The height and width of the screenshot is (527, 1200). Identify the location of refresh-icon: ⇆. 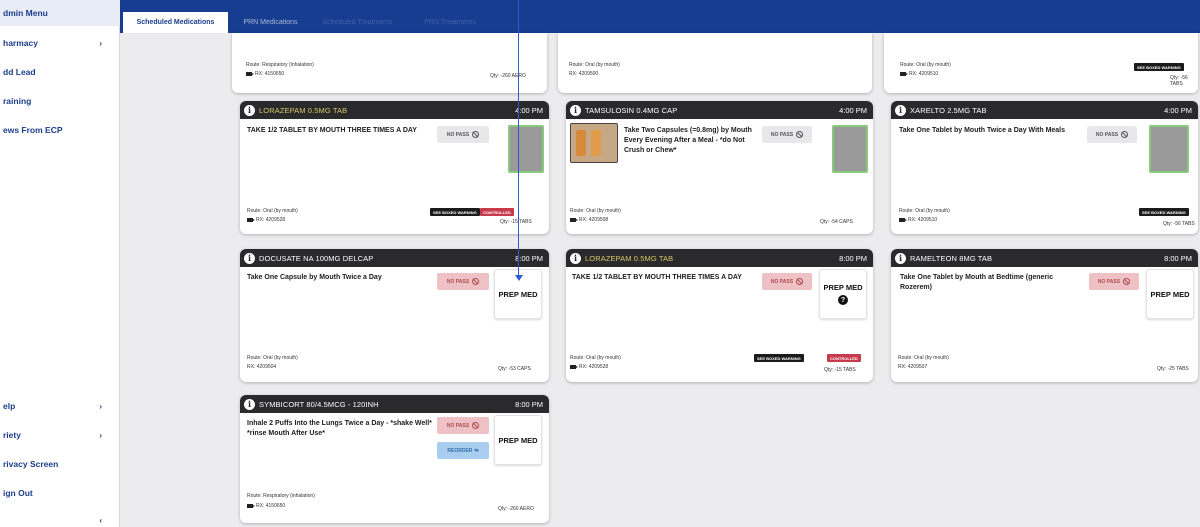
(476, 450).